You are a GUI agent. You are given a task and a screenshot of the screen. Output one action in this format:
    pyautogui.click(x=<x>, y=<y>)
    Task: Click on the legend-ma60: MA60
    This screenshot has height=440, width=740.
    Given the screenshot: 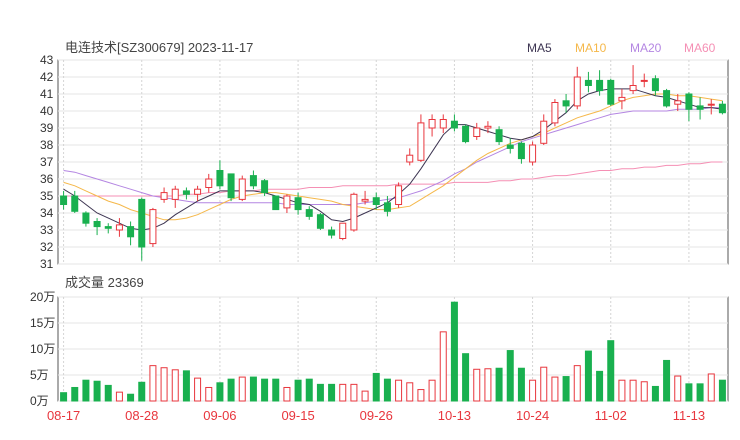 What is the action you would take?
    pyautogui.click(x=700, y=48)
    